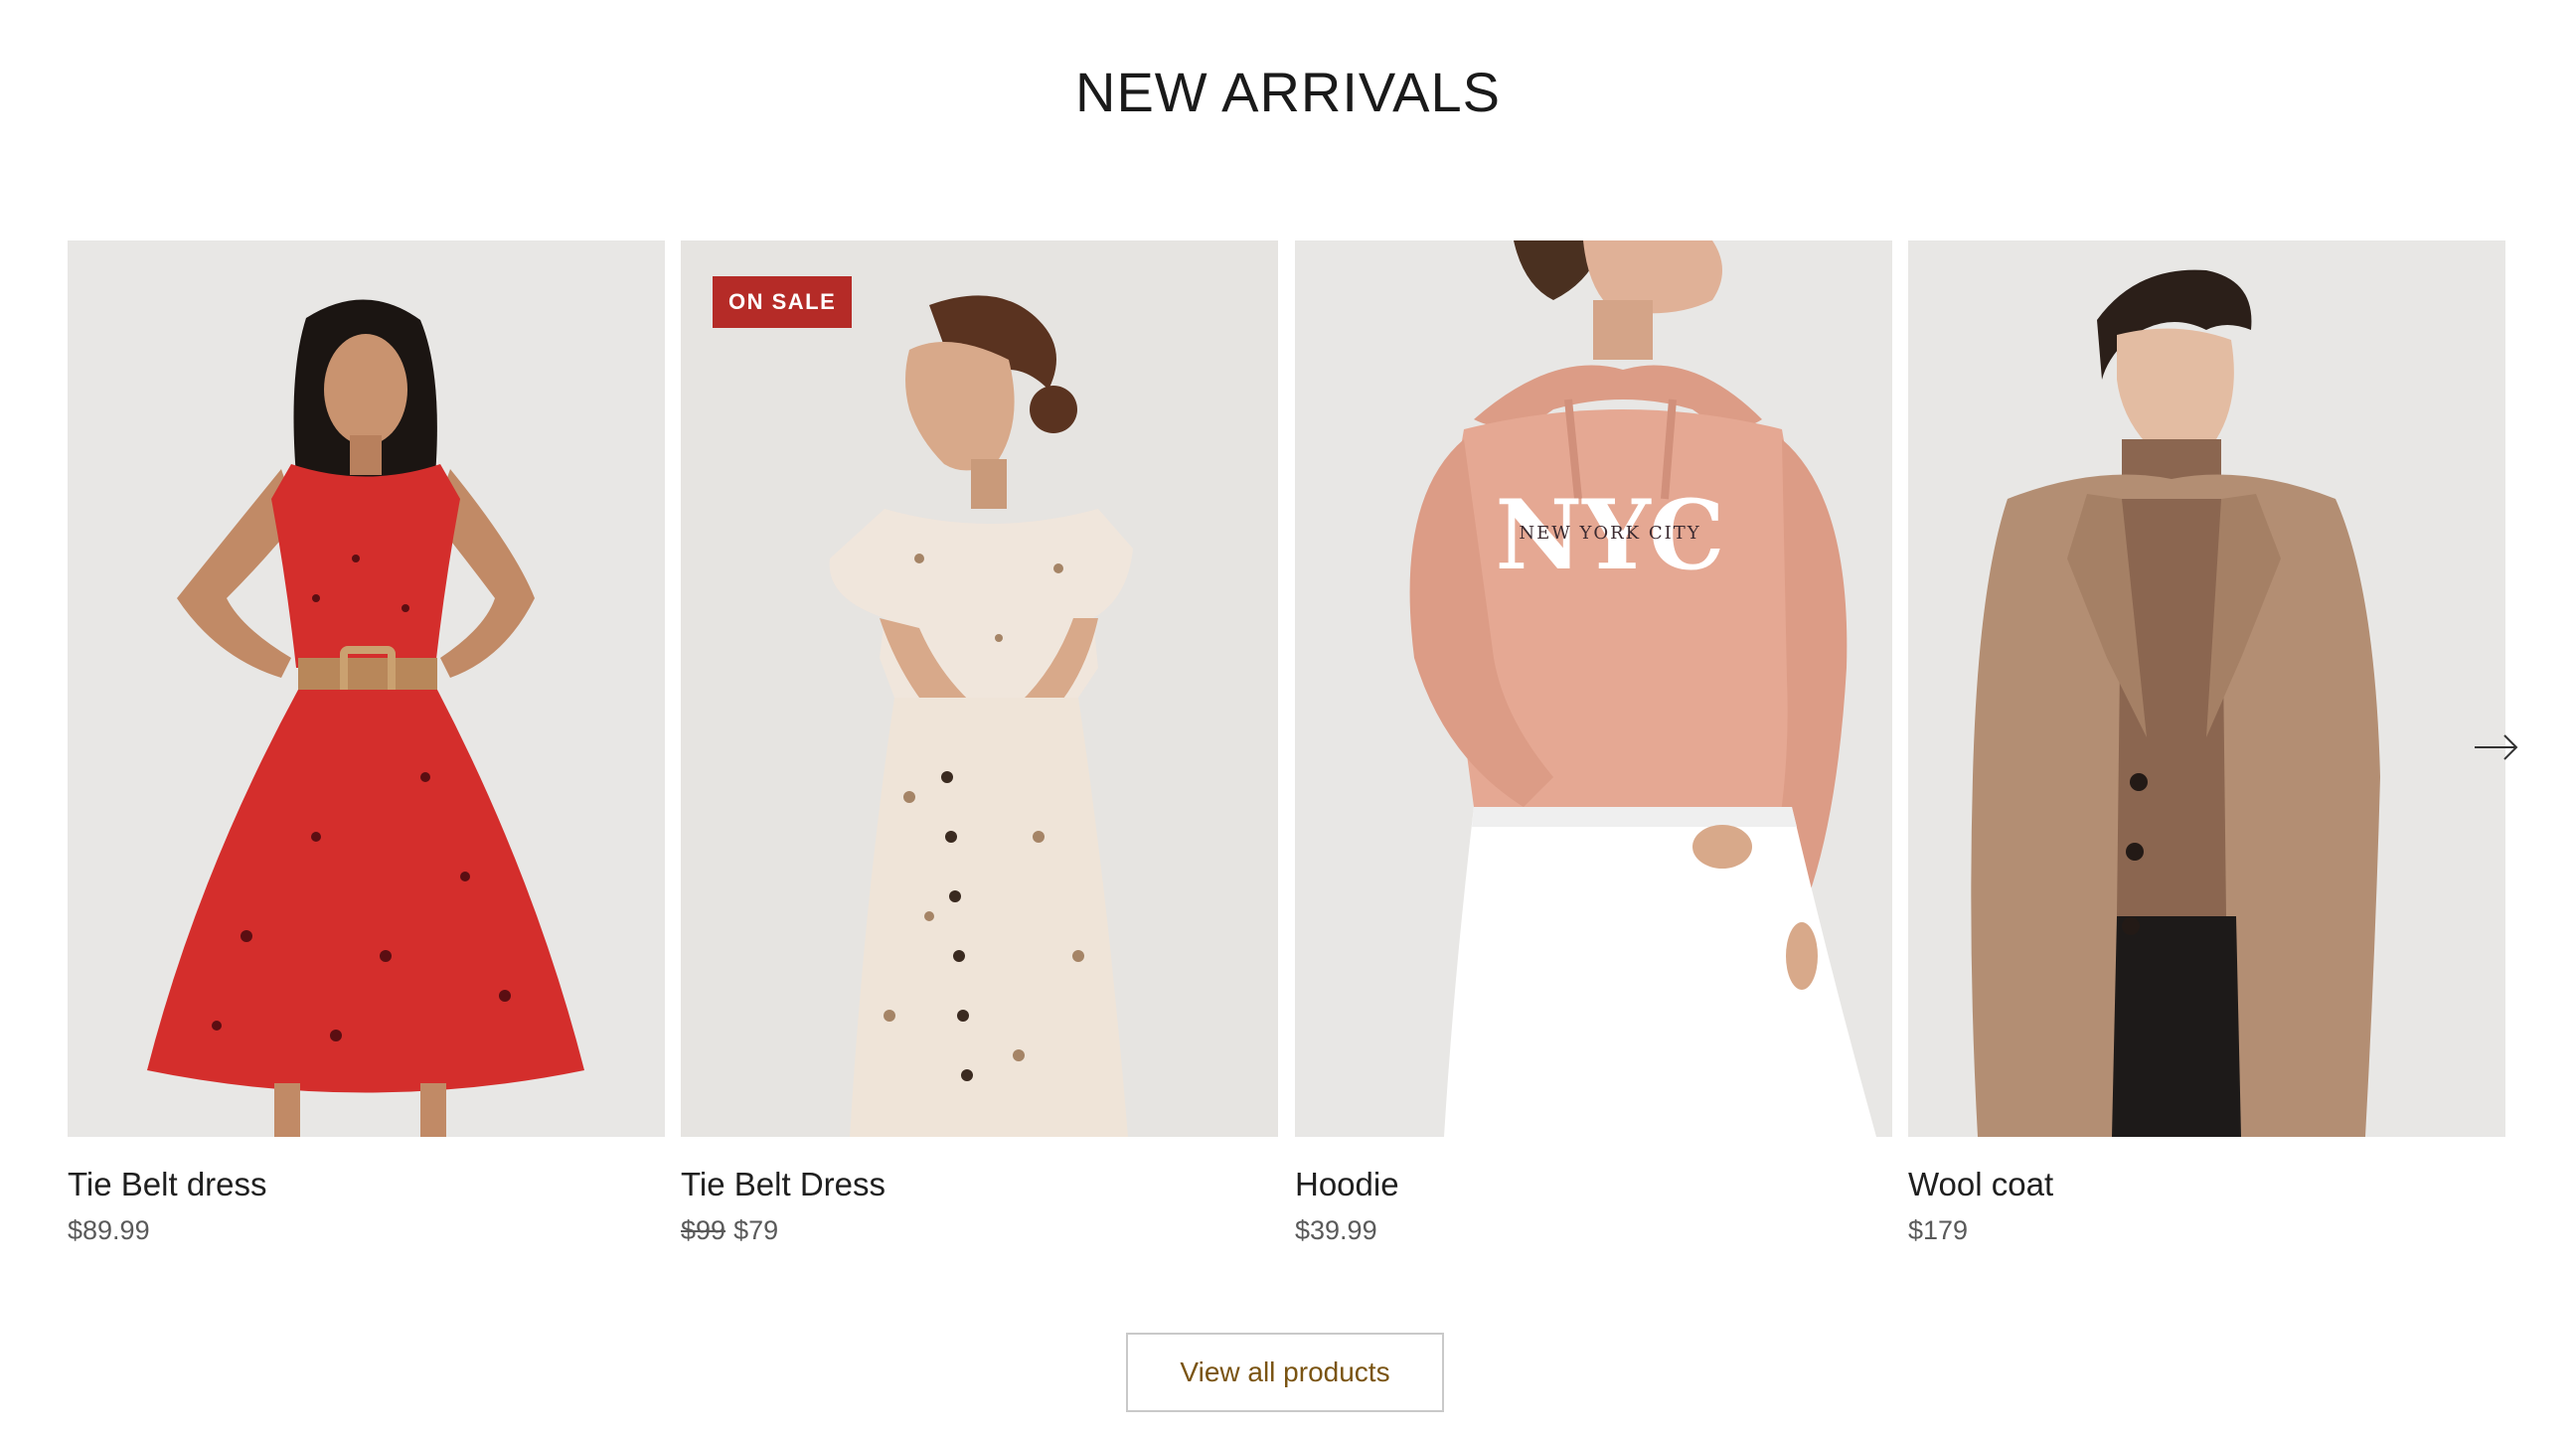  Describe the element at coordinates (979, 1230) in the screenshot. I see `product-price: $99 $79` at that location.